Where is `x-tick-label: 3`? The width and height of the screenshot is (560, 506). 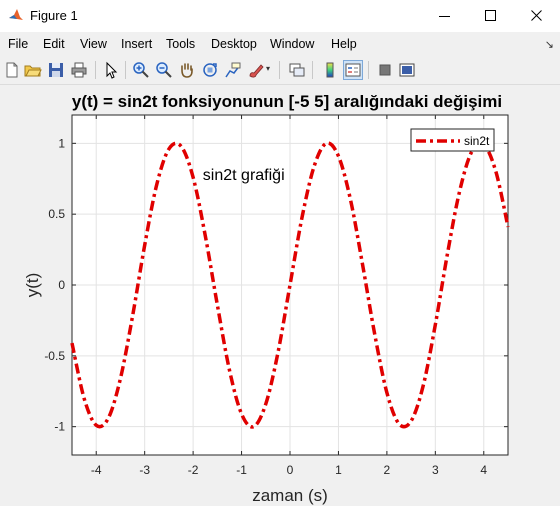 x-tick-label: 3 is located at coordinates (435, 470).